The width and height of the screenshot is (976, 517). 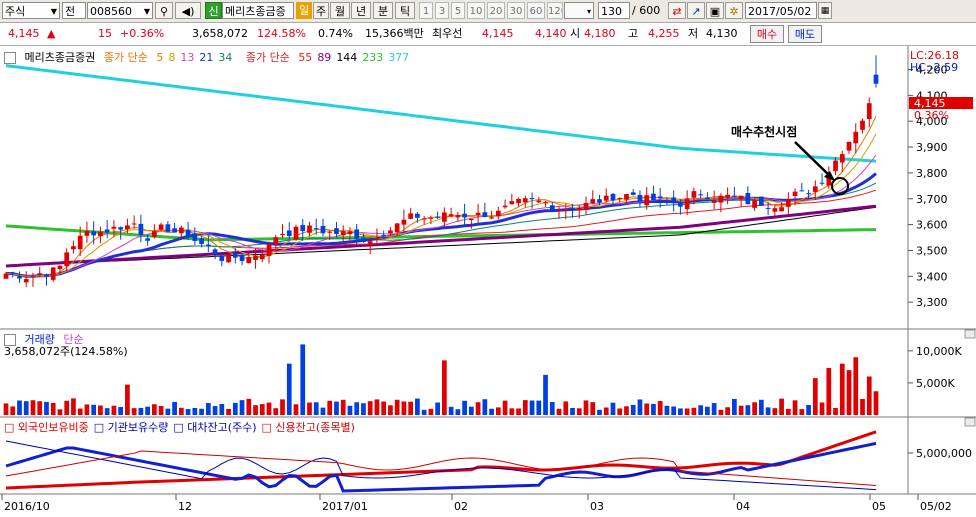 What do you see at coordinates (304, 10) in the screenshot?
I see `period-tab-day: 일` at bounding box center [304, 10].